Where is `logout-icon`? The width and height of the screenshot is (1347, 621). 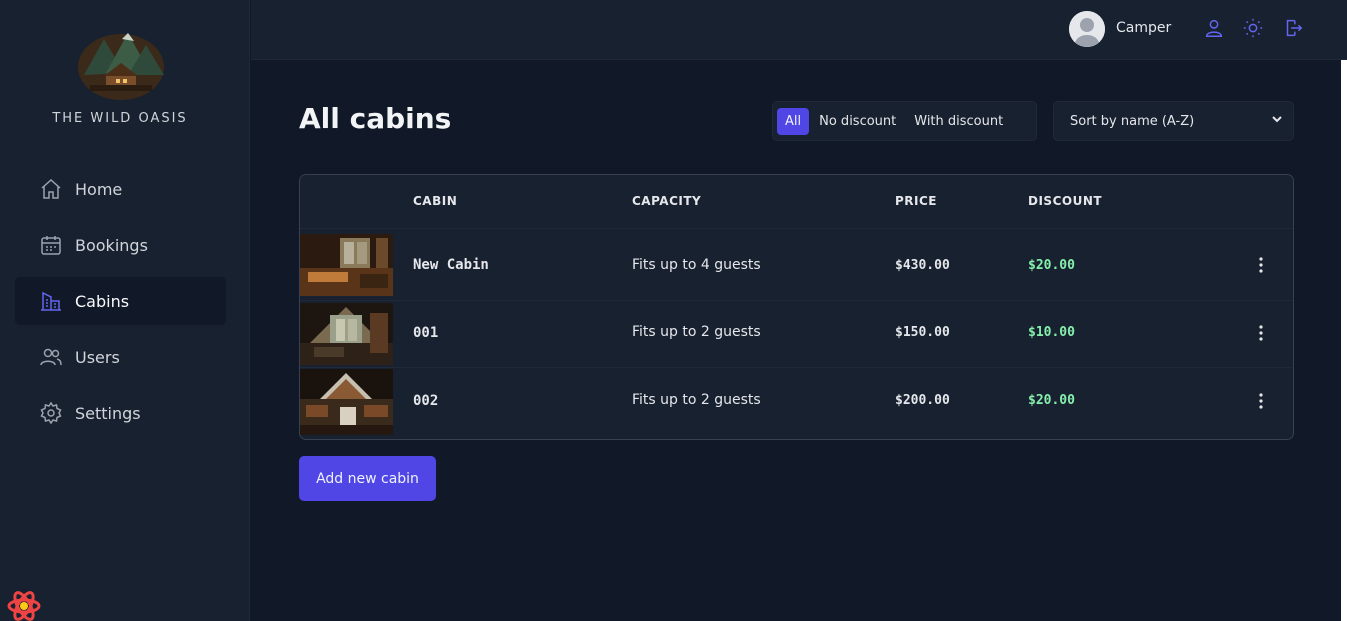
logout-icon is located at coordinates (1293, 31).